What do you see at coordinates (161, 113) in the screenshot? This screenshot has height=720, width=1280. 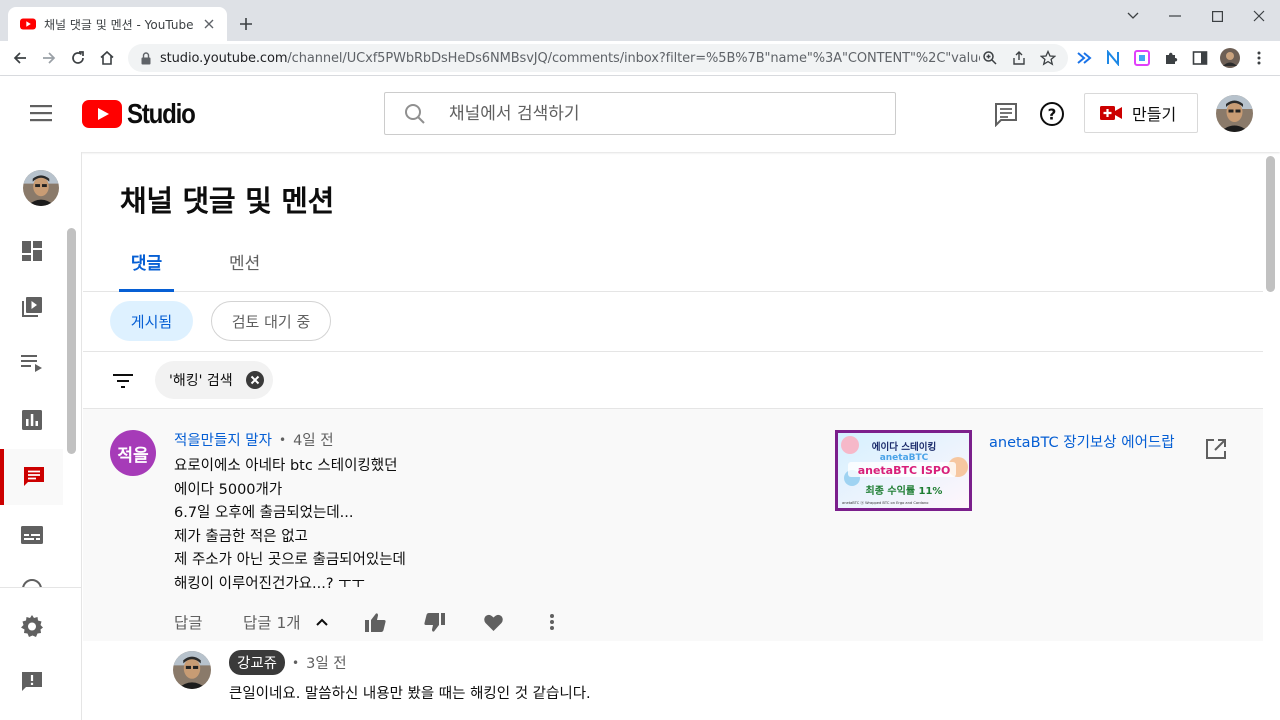 I see `logo-text: Studio` at bounding box center [161, 113].